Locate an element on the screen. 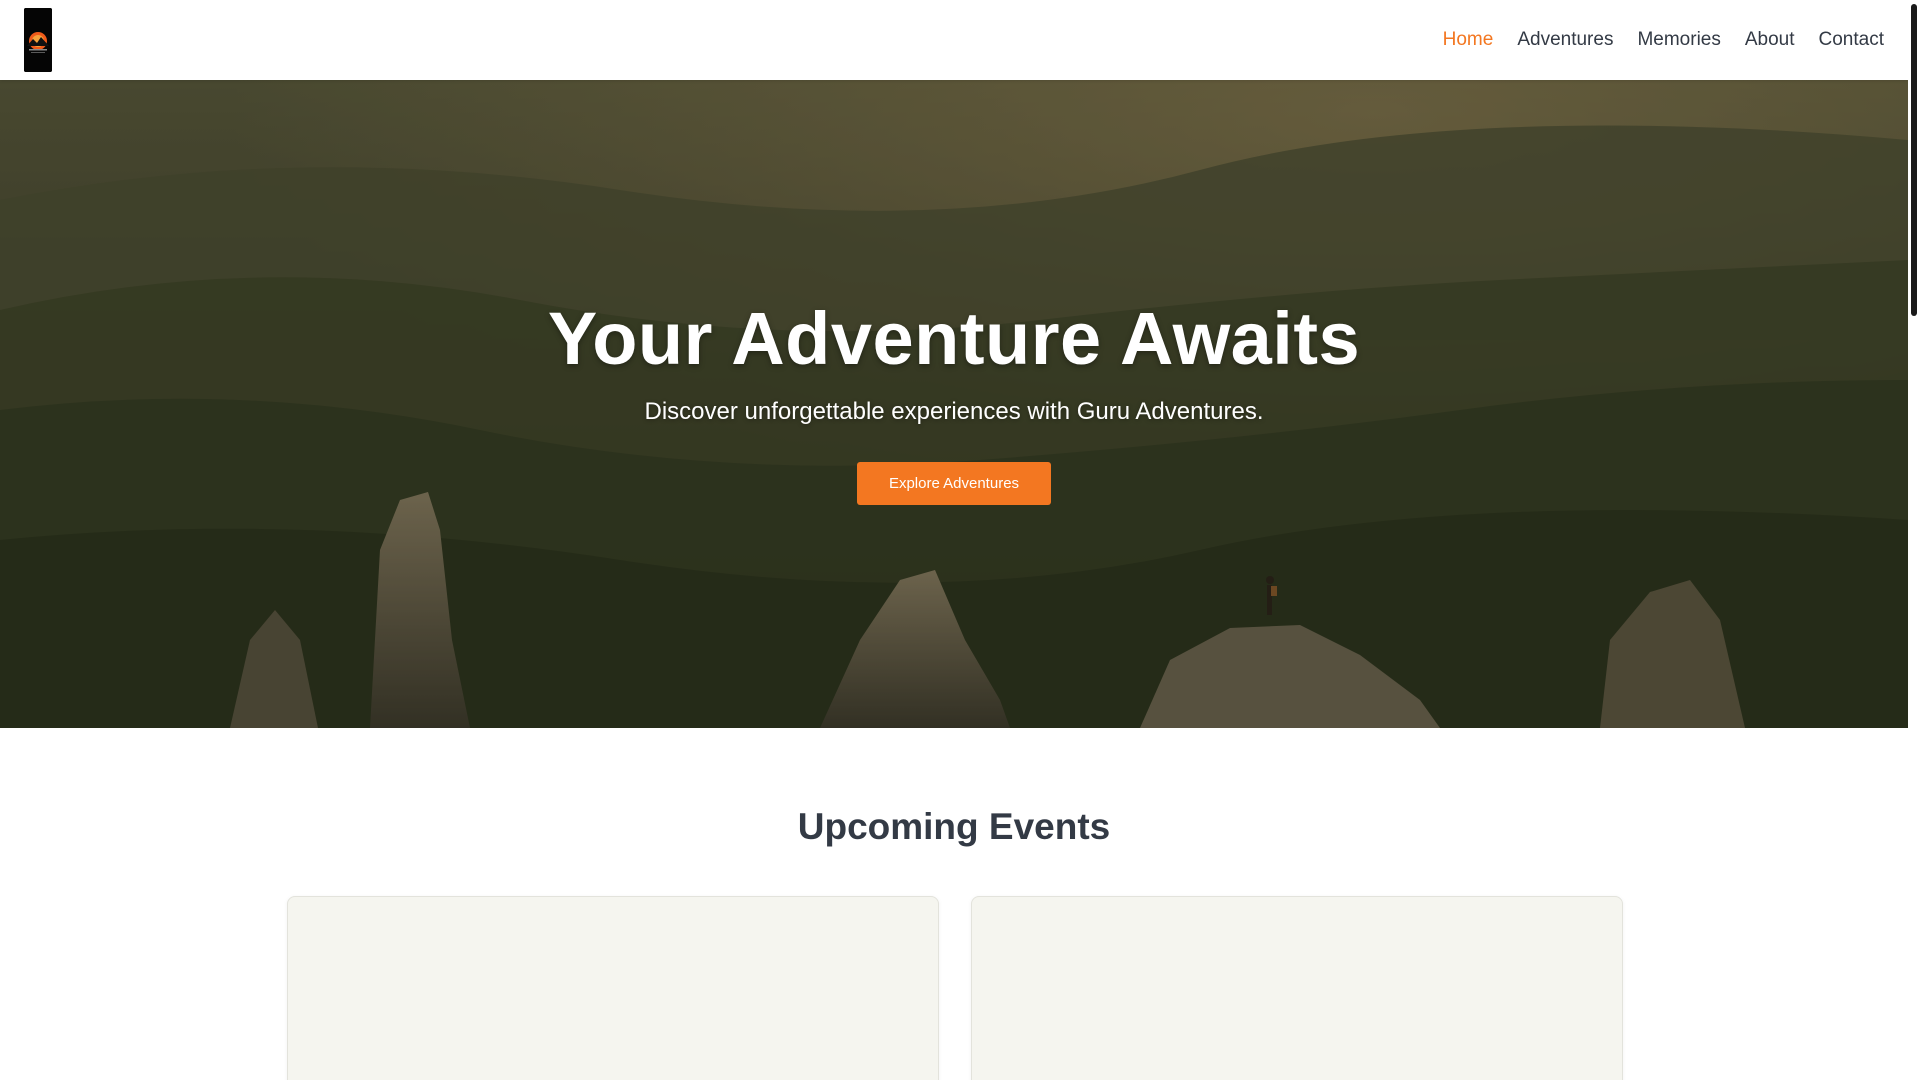 The image size is (1920, 1080). site-logo is located at coordinates (38, 40).